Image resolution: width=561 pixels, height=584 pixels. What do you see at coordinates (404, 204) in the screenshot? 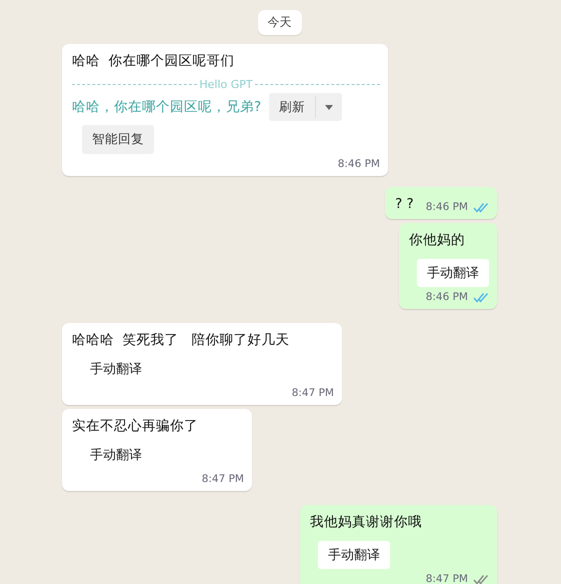
I see `message-text: ? ?` at bounding box center [404, 204].